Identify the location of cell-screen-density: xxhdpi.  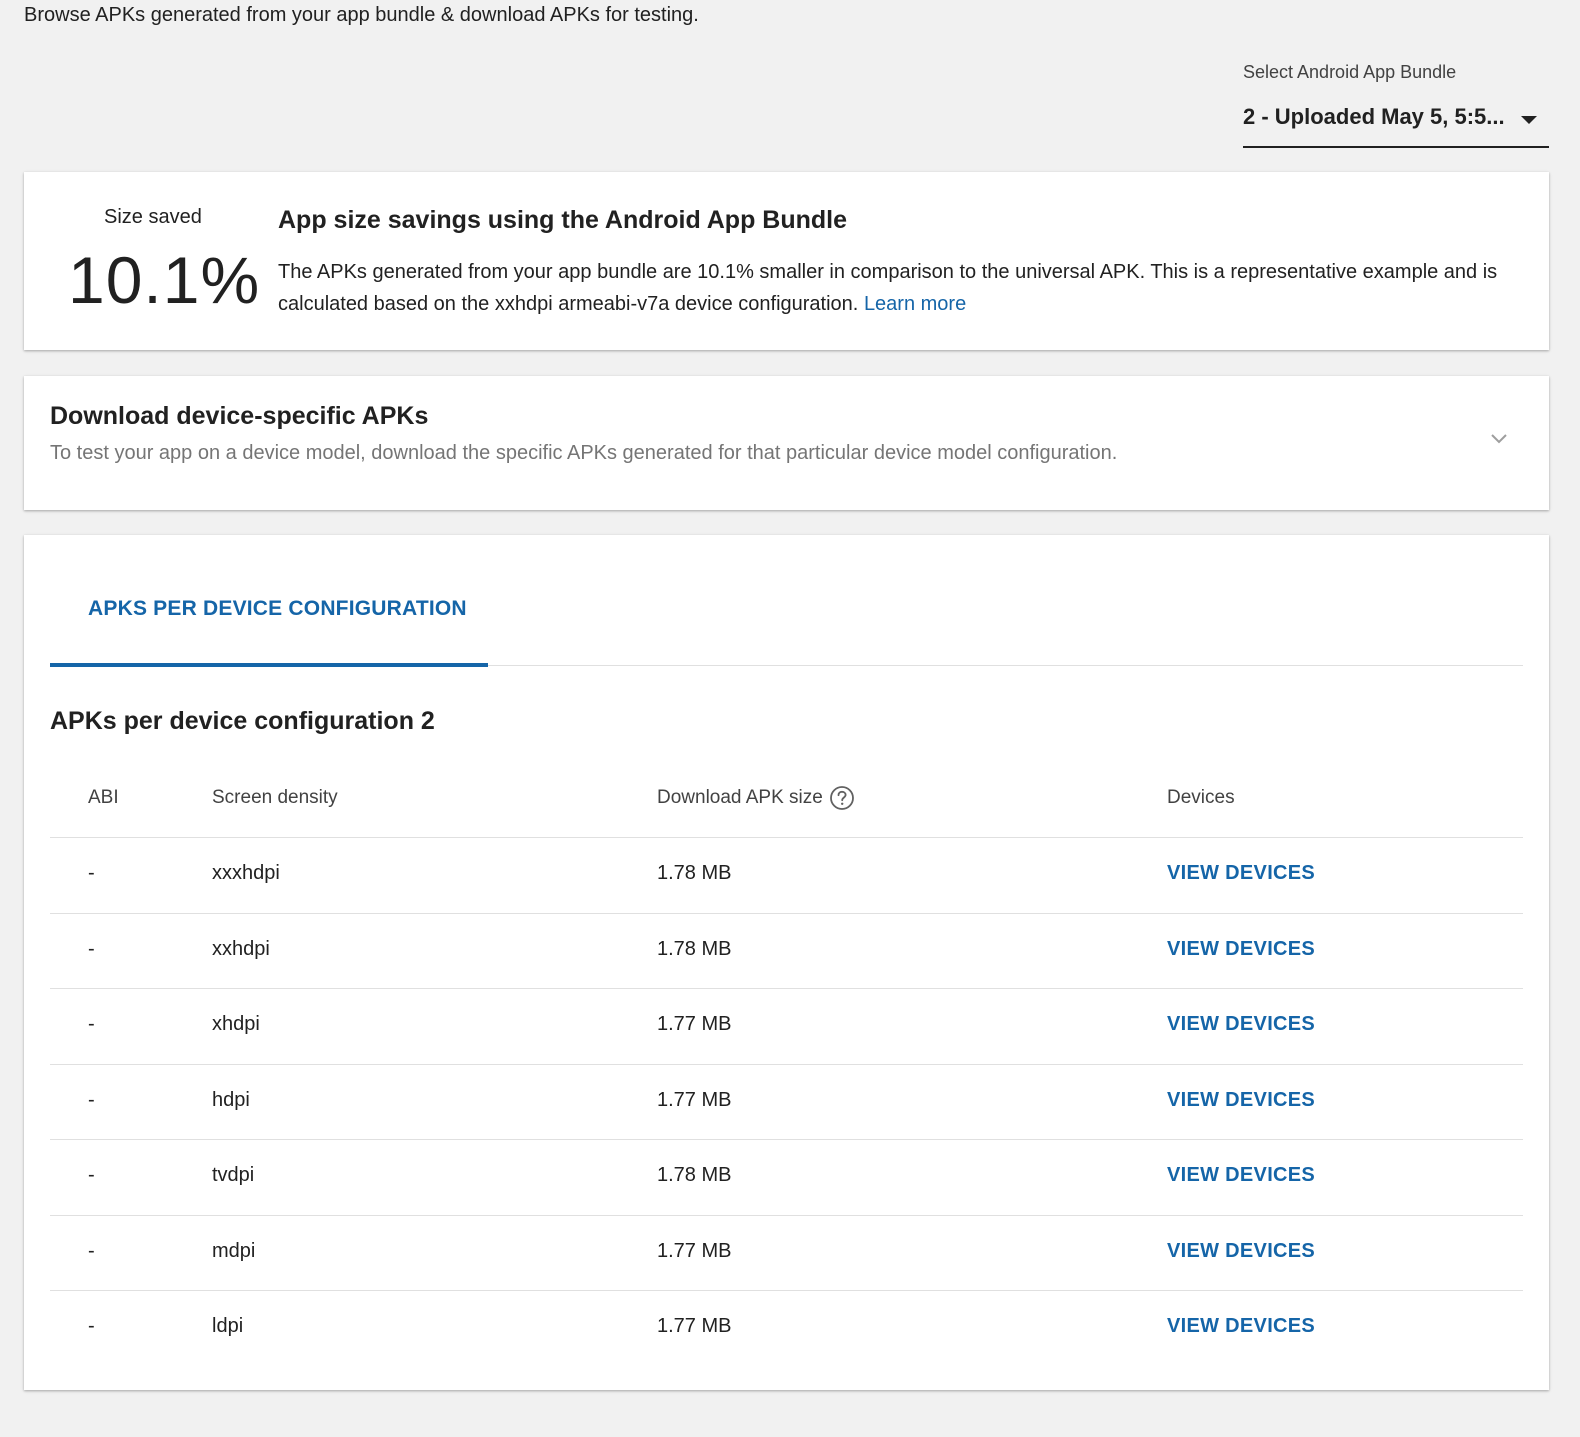
(241, 948).